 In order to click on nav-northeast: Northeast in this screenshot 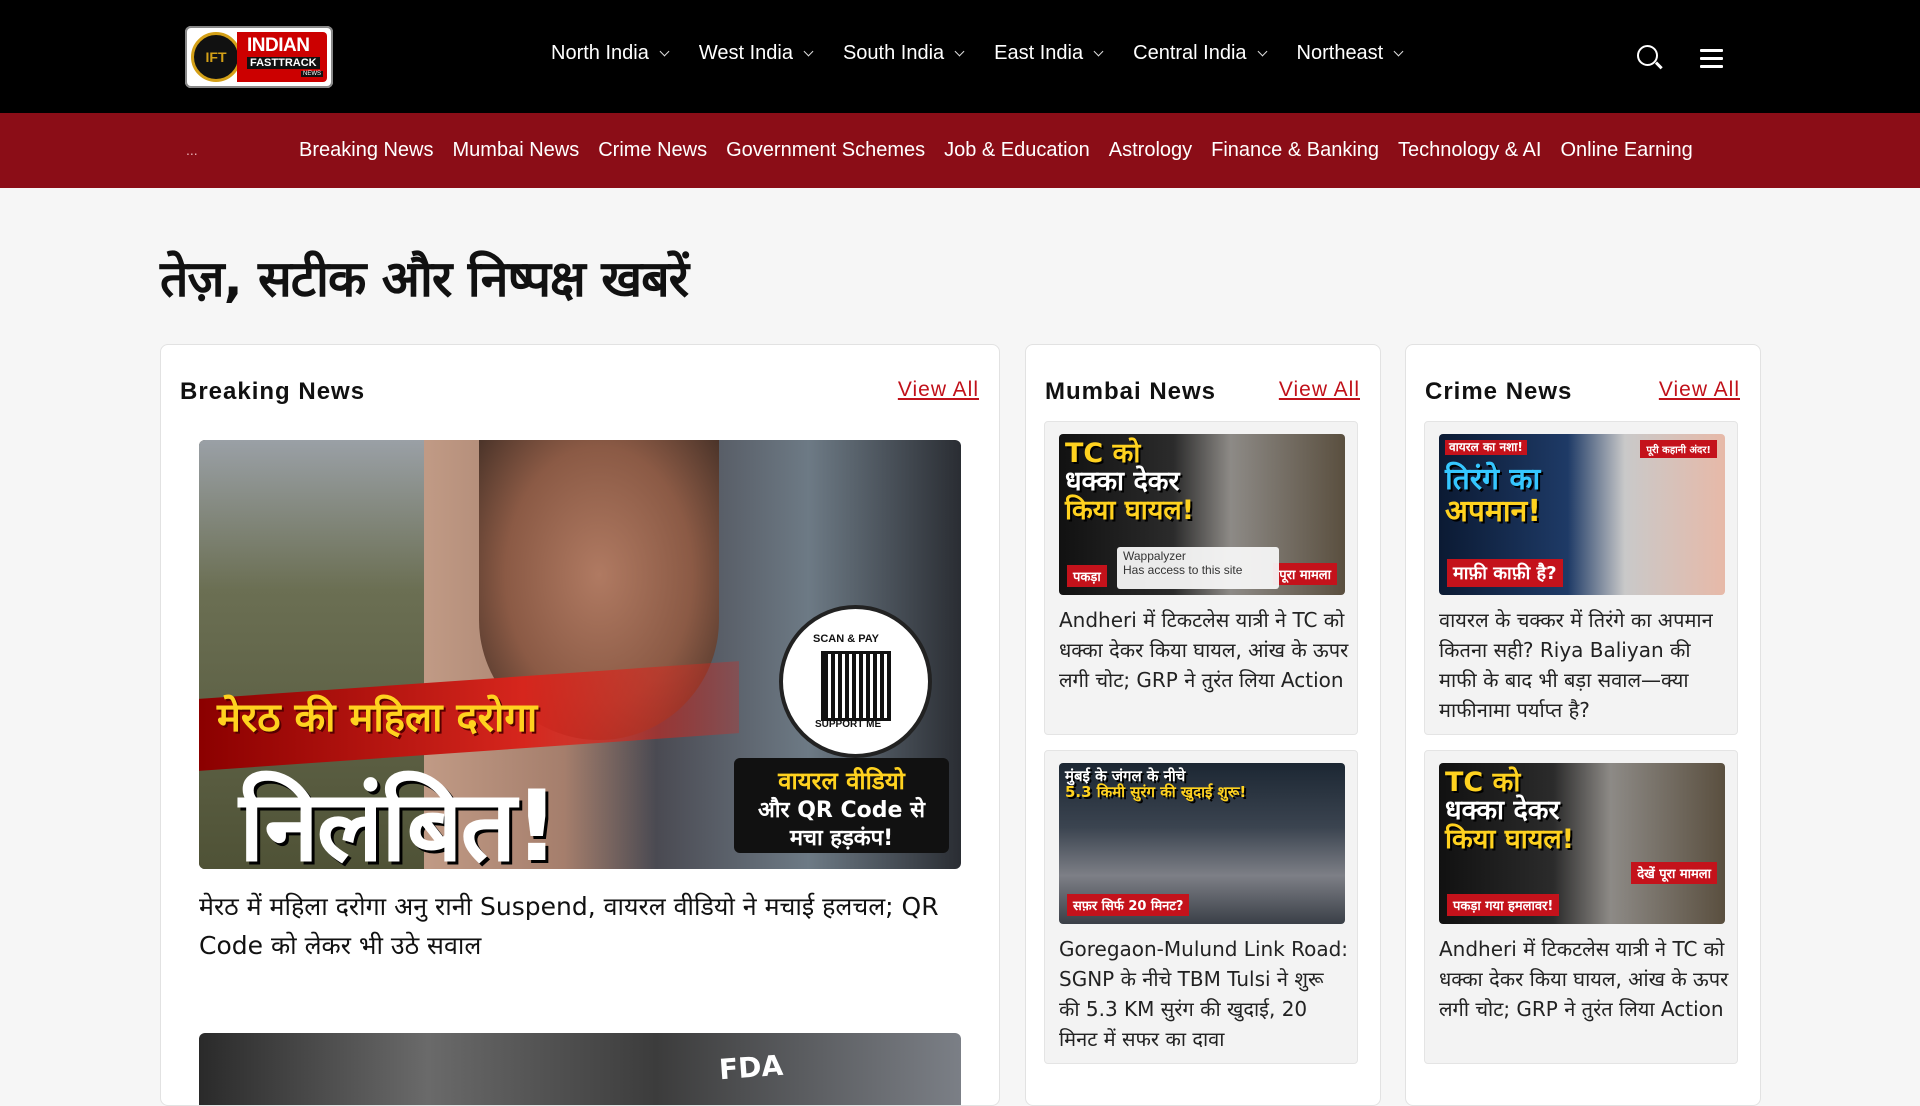, I will do `click(1350, 53)`.